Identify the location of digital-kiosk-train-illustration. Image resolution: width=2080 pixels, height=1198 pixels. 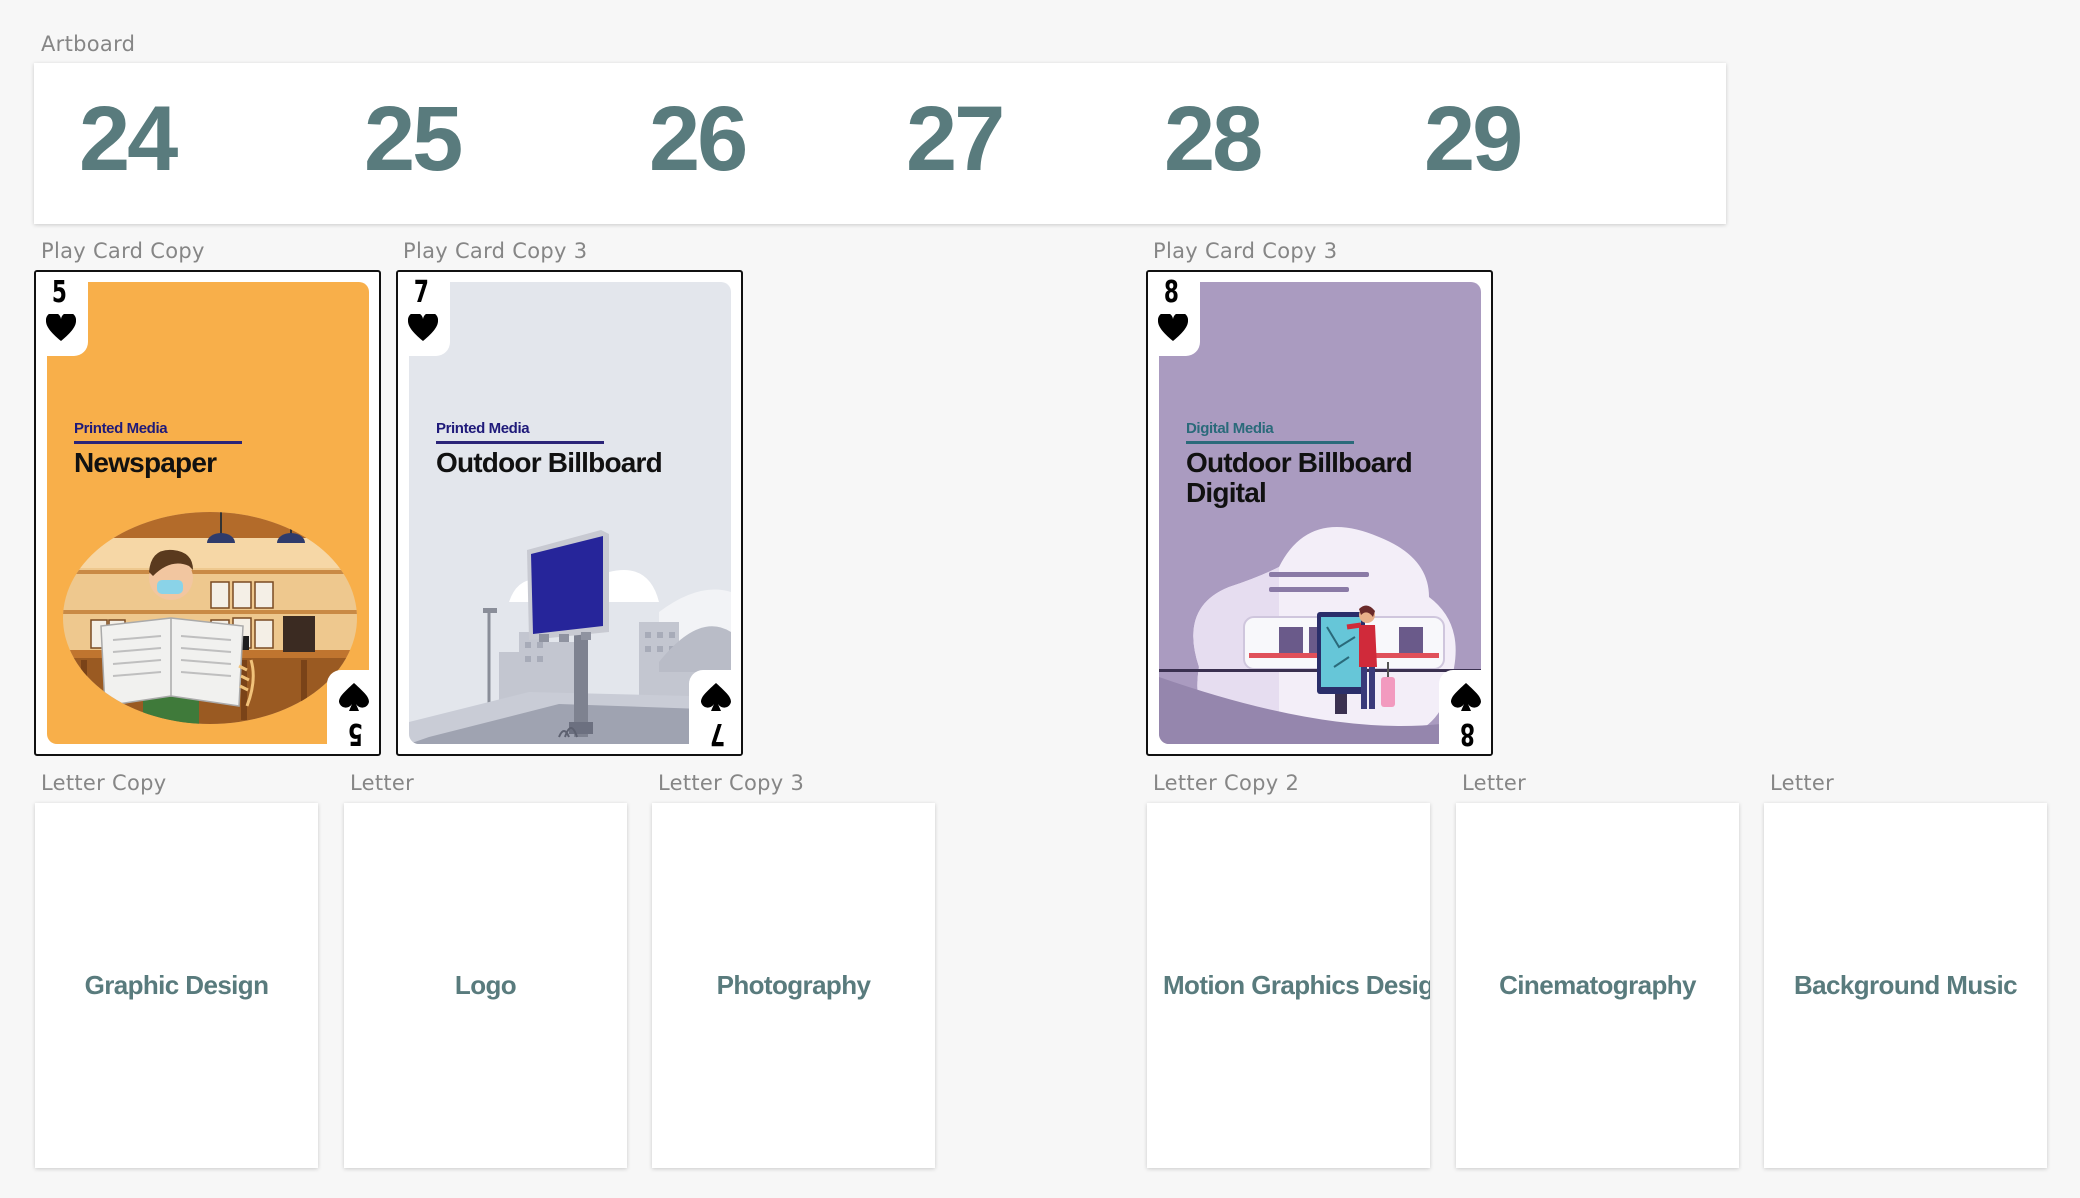
(1320, 635).